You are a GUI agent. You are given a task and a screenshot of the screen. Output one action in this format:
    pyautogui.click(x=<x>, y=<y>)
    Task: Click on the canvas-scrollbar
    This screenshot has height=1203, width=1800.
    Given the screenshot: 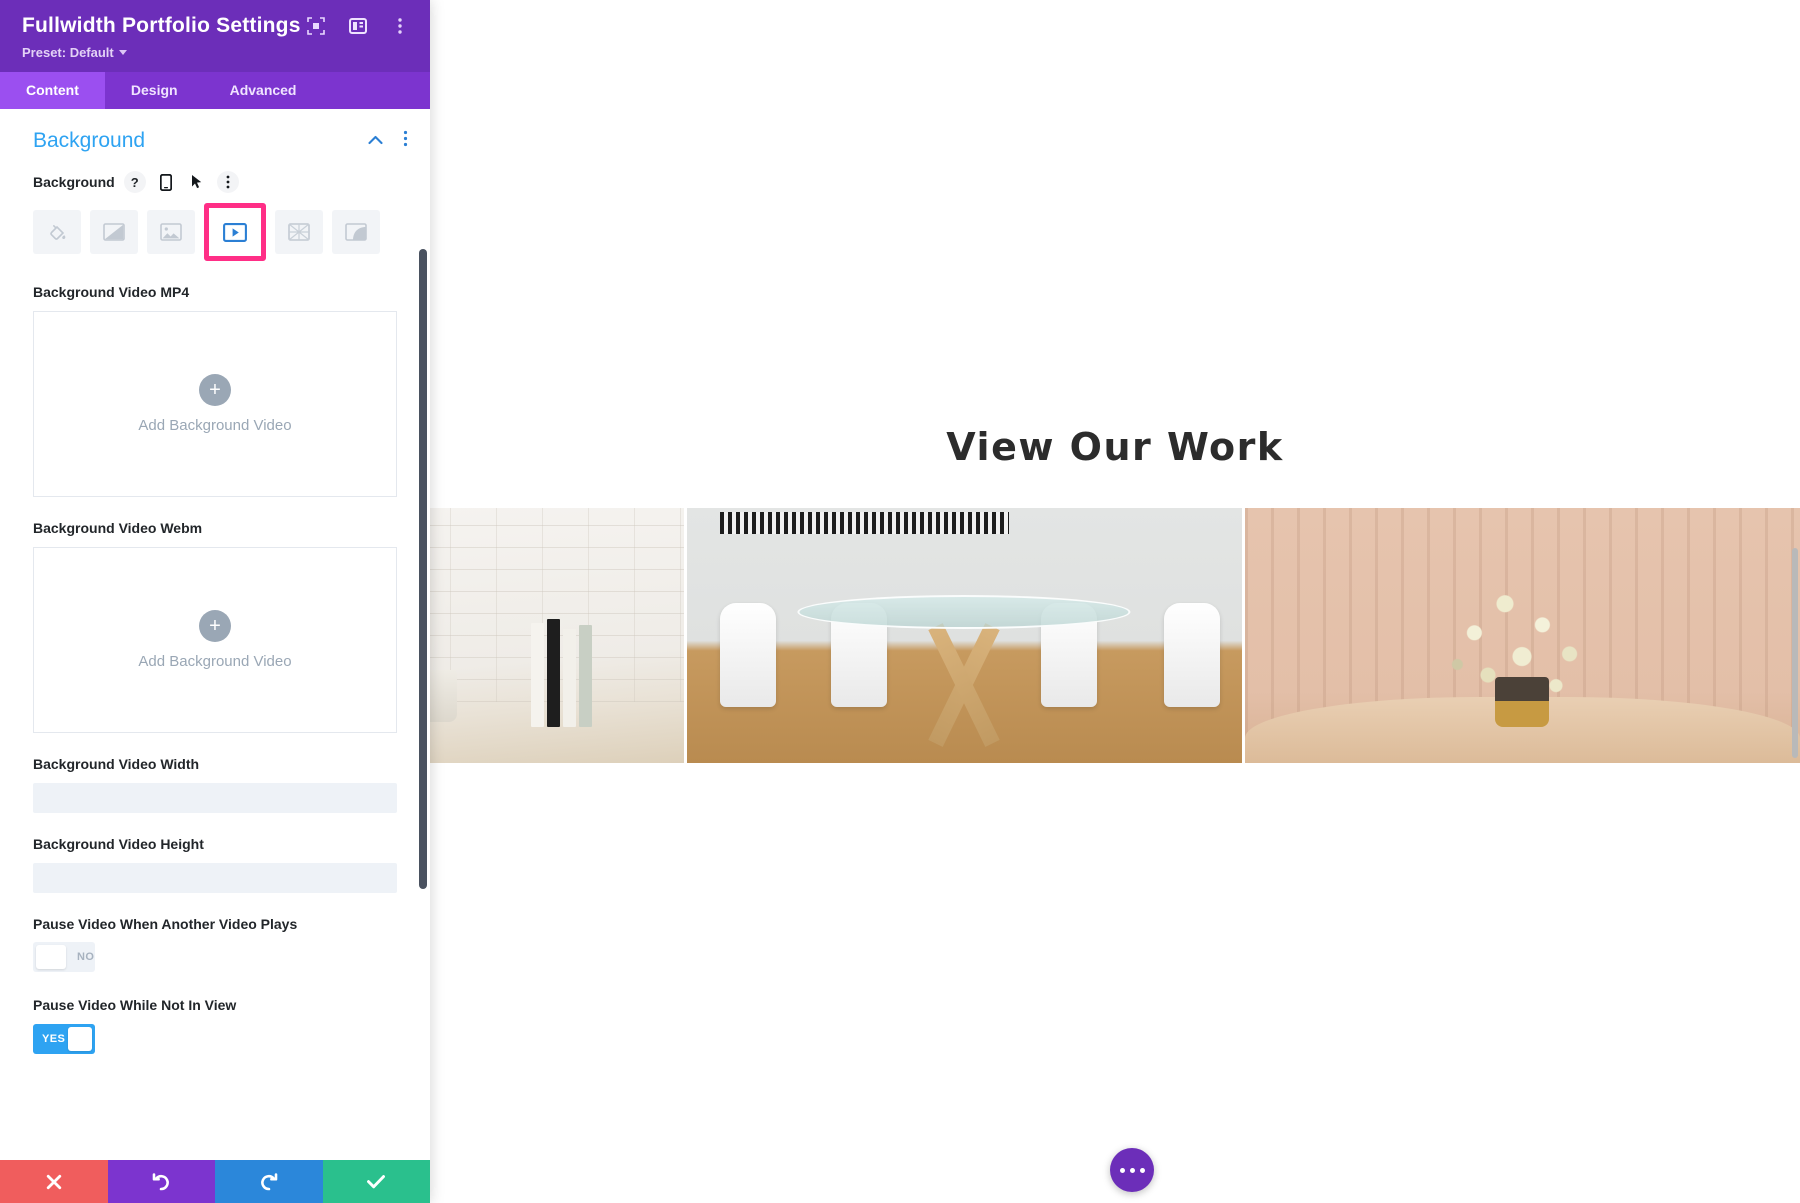 What is the action you would take?
    pyautogui.click(x=1795, y=653)
    